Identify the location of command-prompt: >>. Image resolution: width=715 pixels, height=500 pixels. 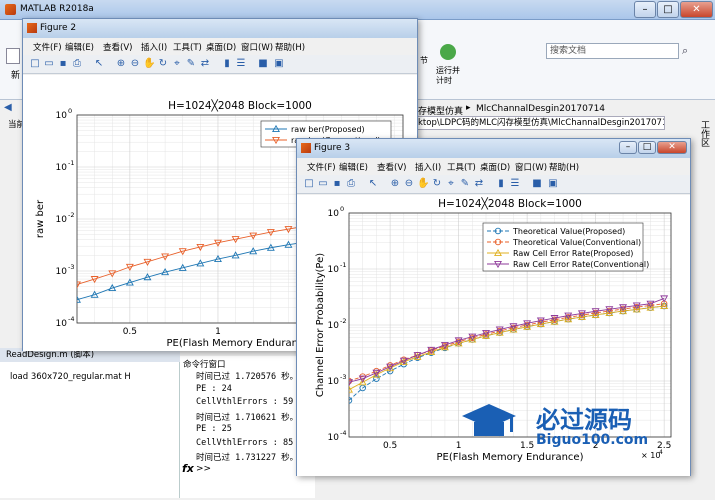
(203, 469).